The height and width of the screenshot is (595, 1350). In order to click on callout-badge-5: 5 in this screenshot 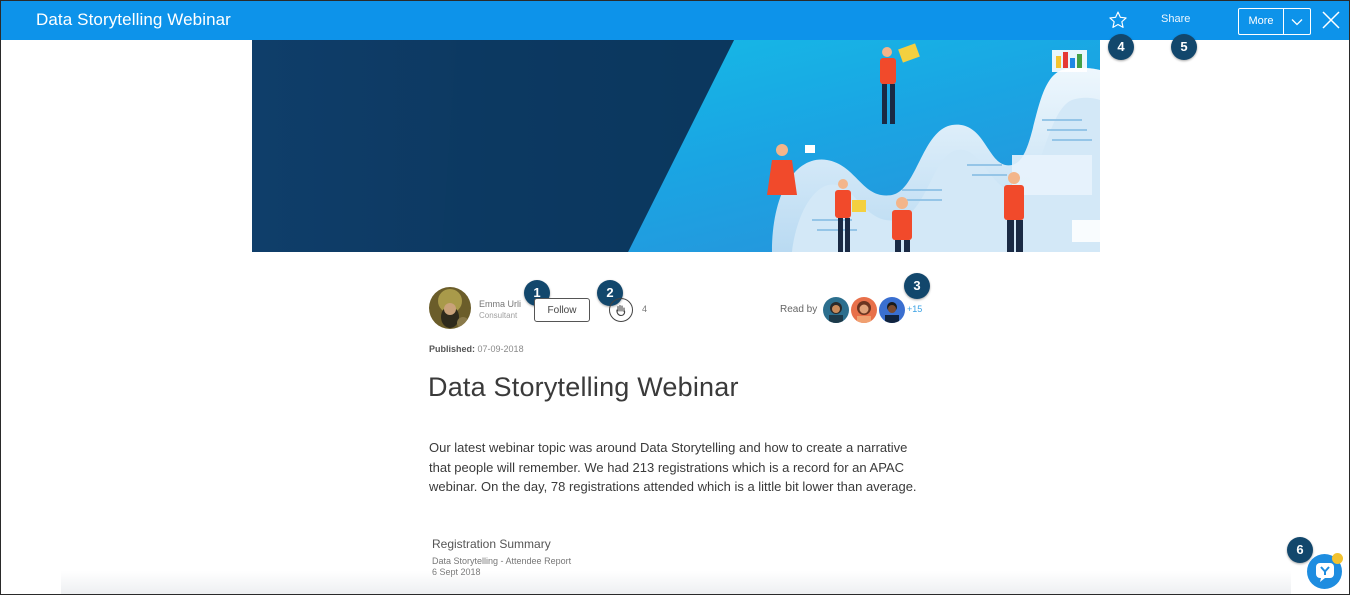, I will do `click(1184, 47)`.